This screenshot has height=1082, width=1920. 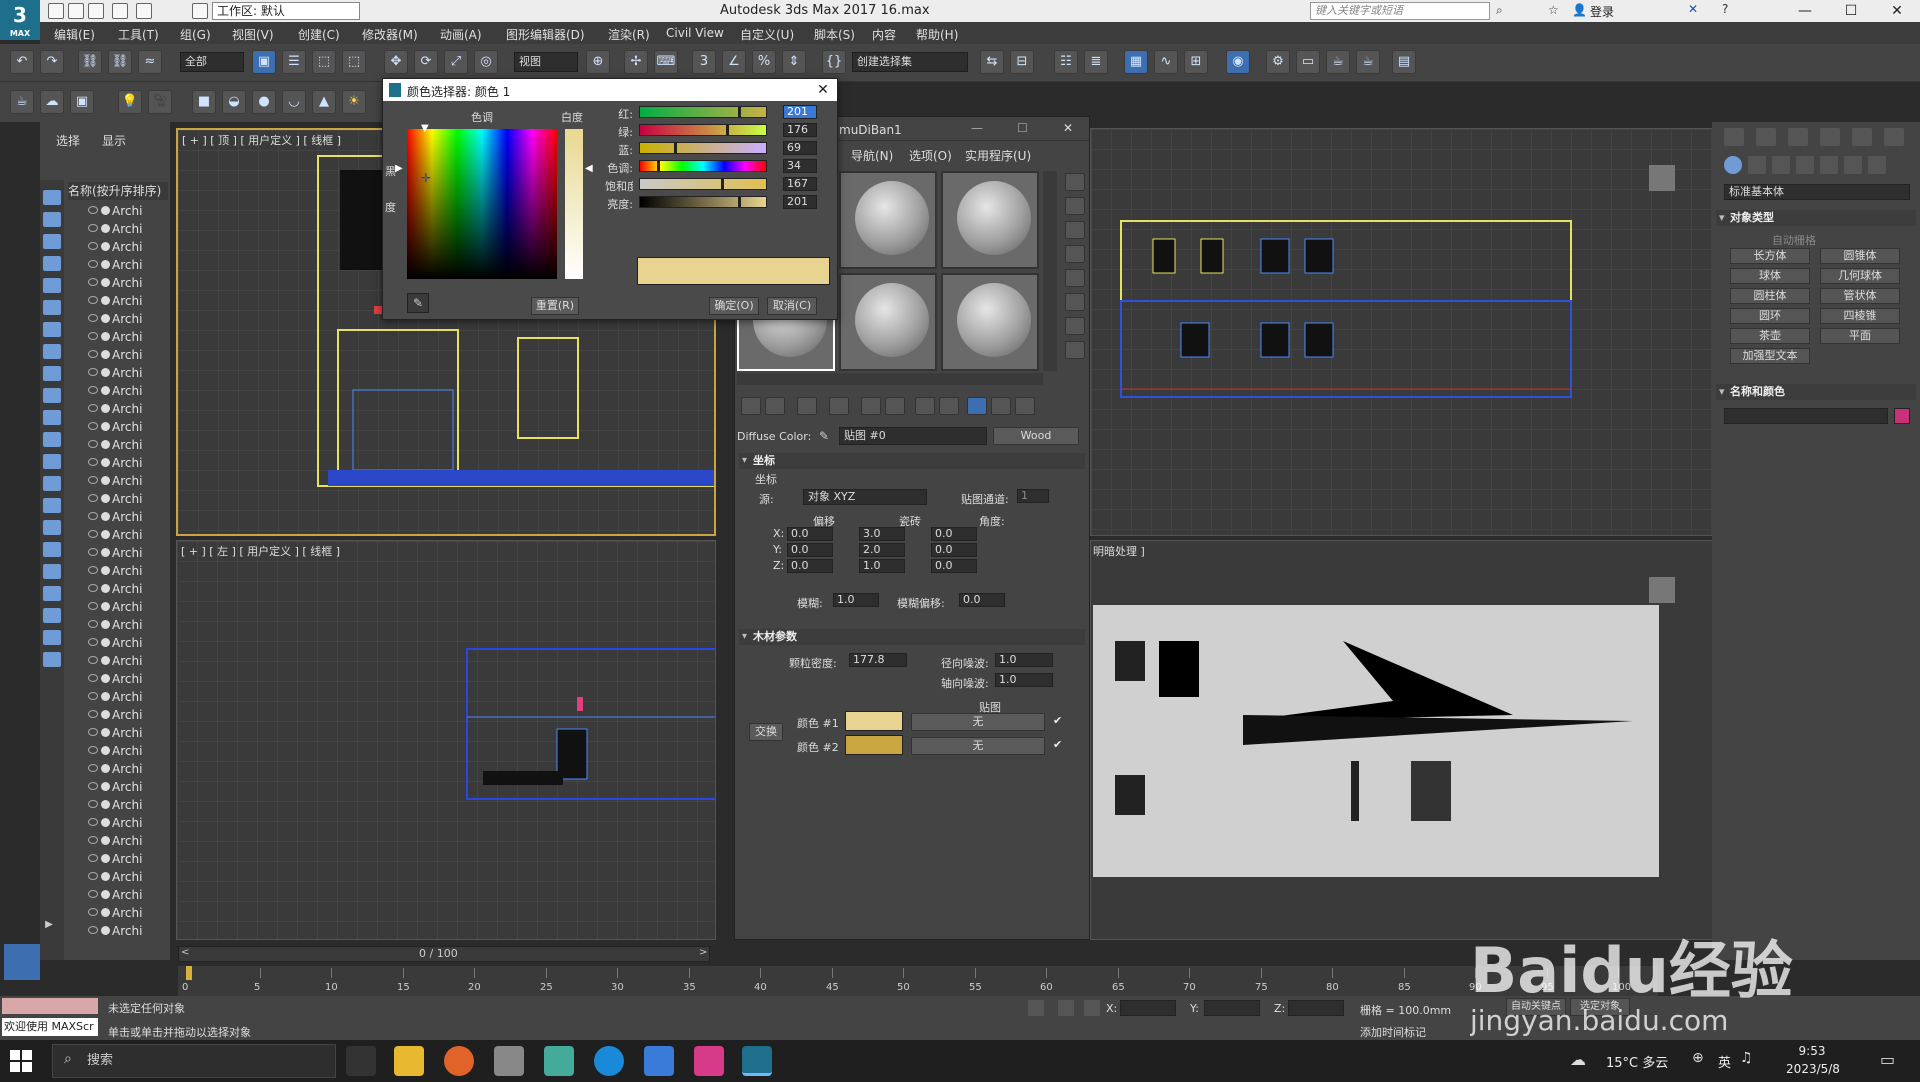 What do you see at coordinates (461, 34) in the screenshot?
I see `menu-animation: 动画(A)` at bounding box center [461, 34].